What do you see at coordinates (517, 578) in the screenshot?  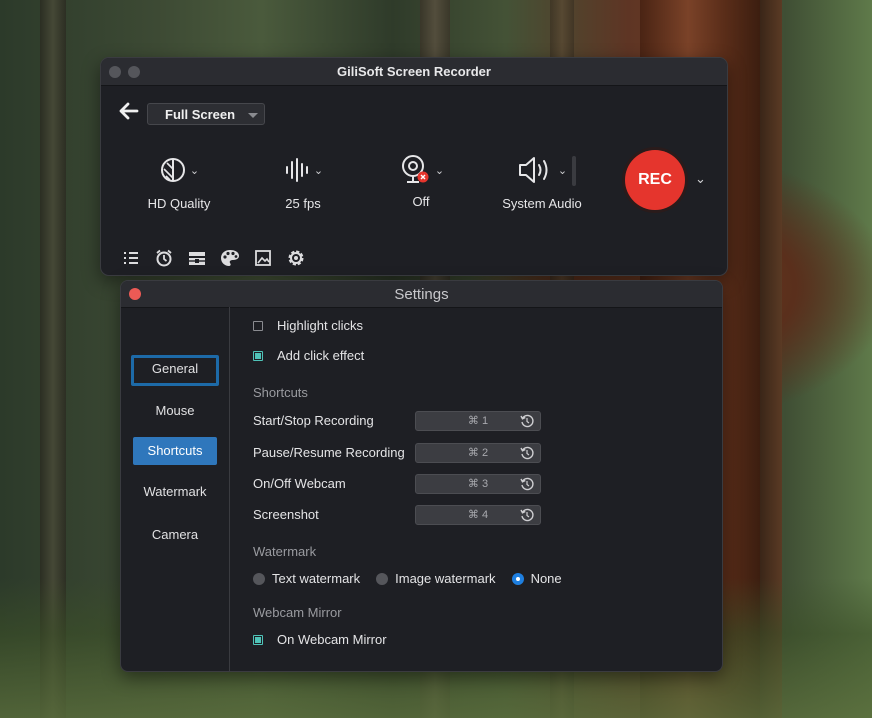 I see `none-watermark-radio` at bounding box center [517, 578].